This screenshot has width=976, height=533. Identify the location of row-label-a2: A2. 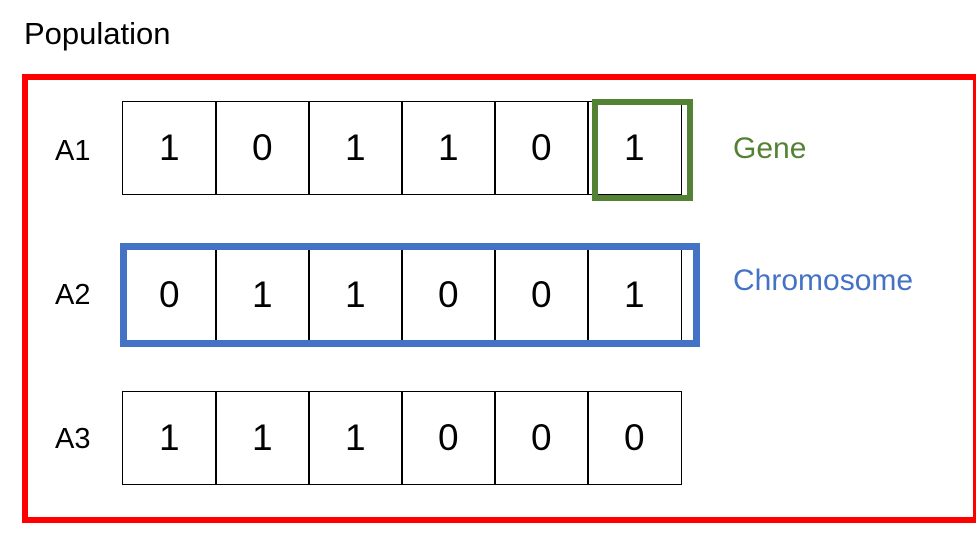
(73, 295).